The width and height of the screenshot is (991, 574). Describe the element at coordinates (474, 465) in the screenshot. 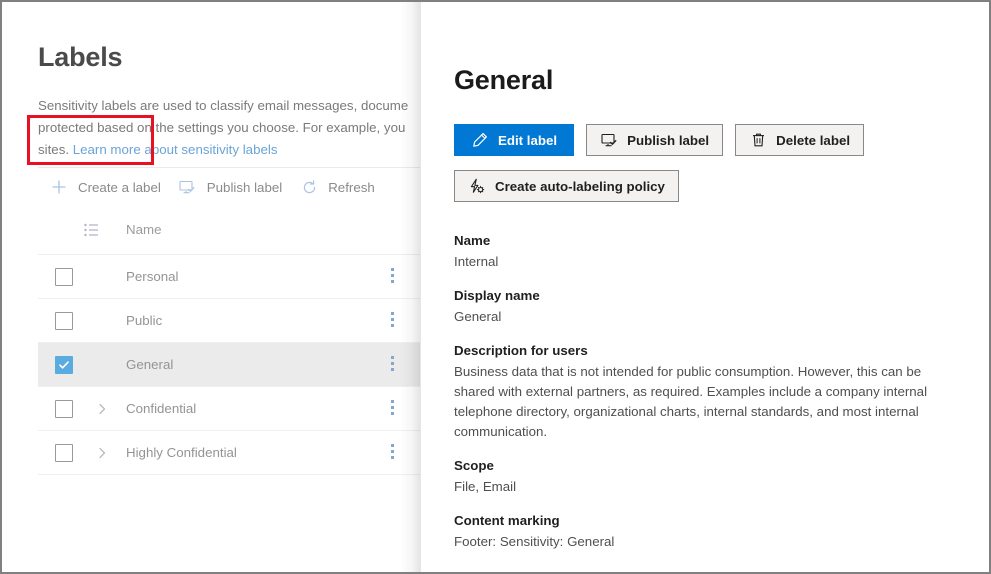

I see `field-scope-label: Scope` at that location.